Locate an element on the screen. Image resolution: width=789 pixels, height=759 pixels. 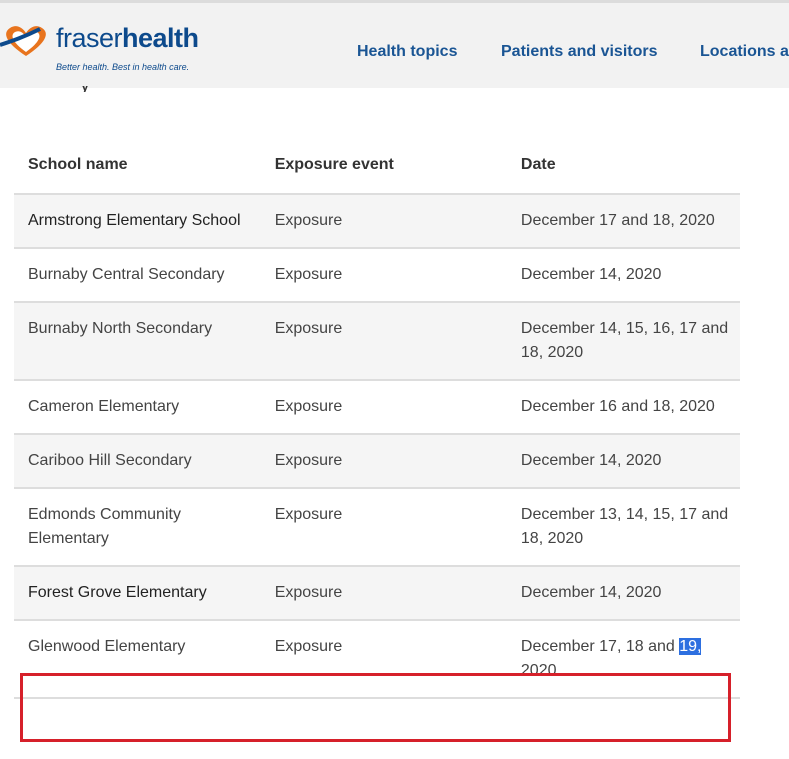
school-name-cell: Burnaby North Secondary is located at coordinates (137, 341).